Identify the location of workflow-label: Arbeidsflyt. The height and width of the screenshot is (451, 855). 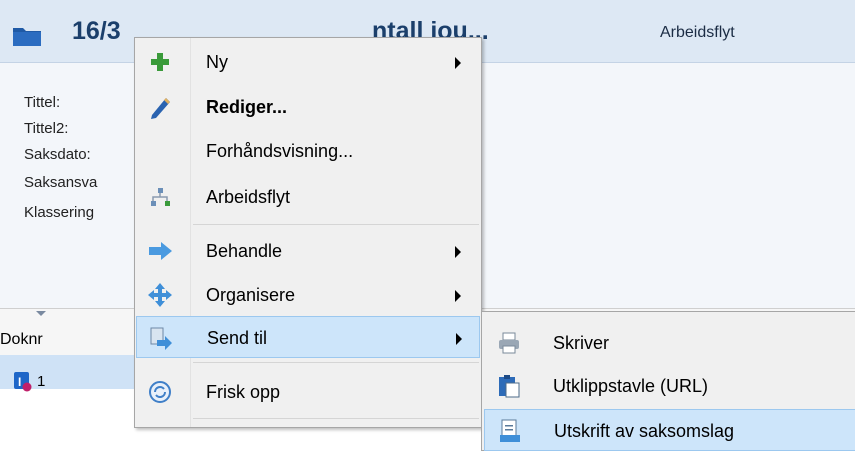
(697, 33).